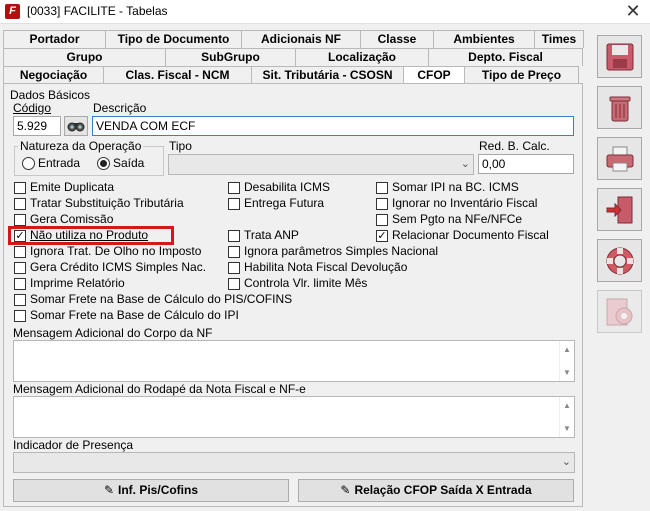 This screenshot has width=650, height=511. Describe the element at coordinates (326, 267) in the screenshot. I see `habilita-devolucao-label: Habilita Nota Fiscal Devolução` at that location.